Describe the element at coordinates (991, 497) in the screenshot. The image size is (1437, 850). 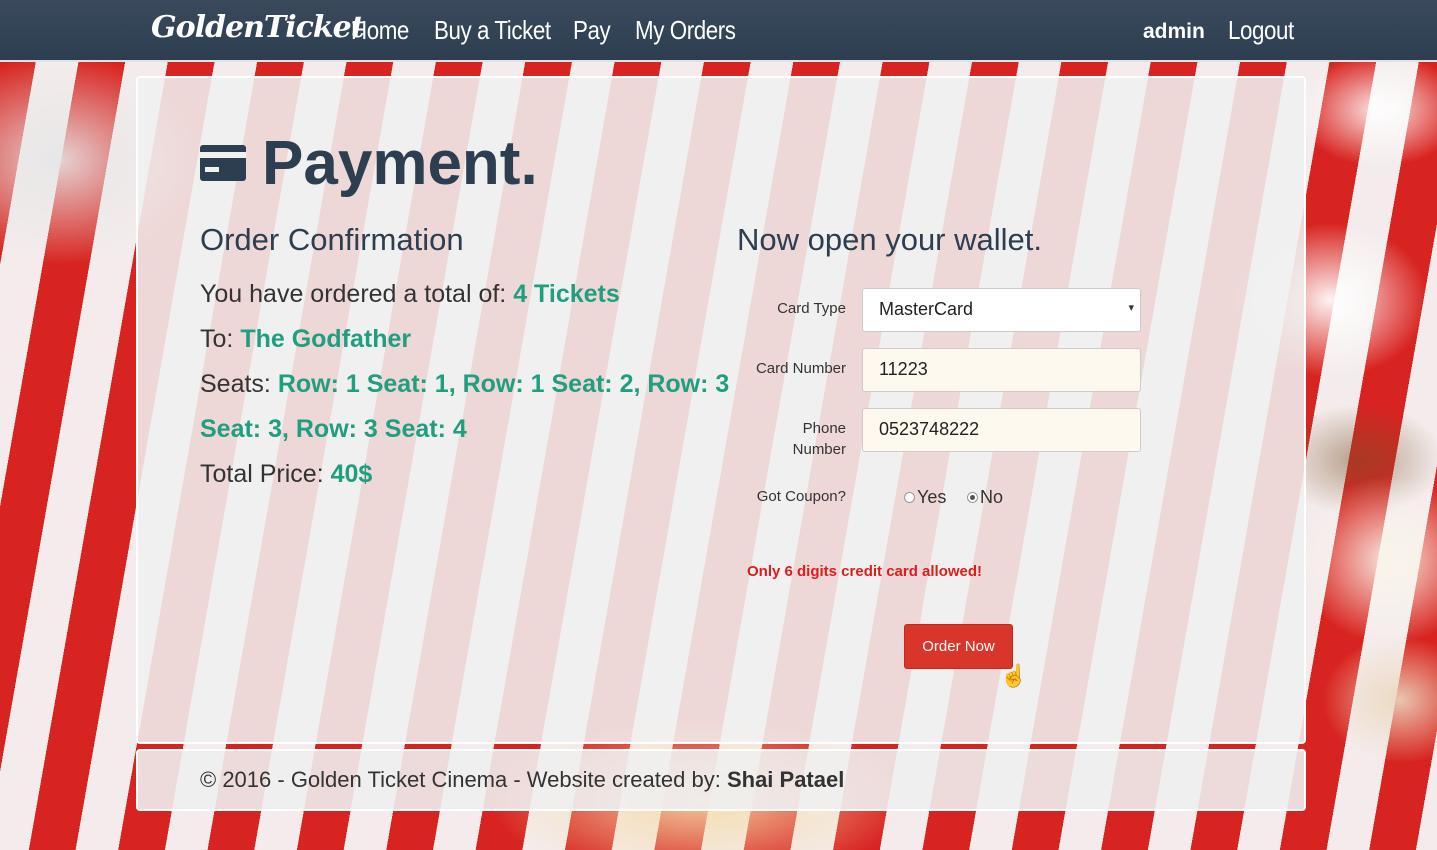
I see `coupon-no-label: No` at that location.